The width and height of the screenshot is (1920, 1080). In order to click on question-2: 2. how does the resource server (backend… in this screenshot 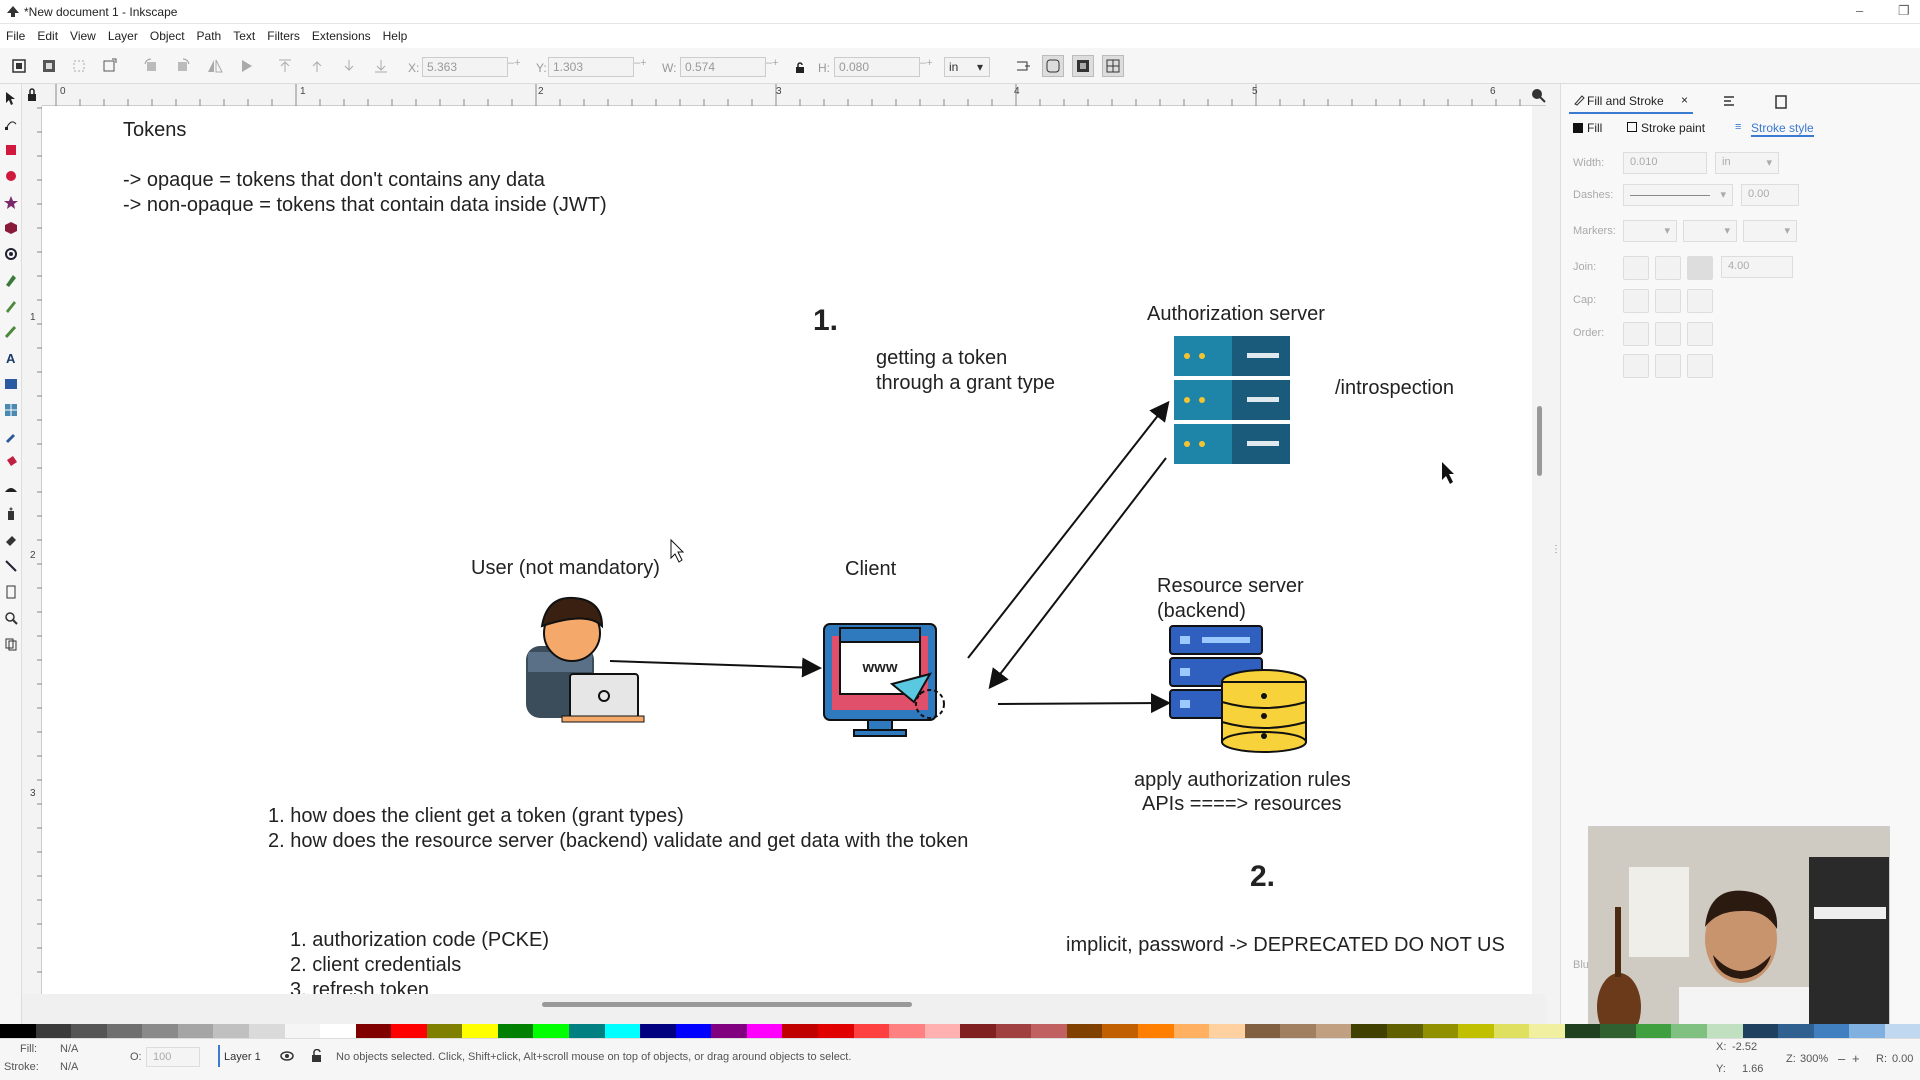, I will do `click(618, 841)`.